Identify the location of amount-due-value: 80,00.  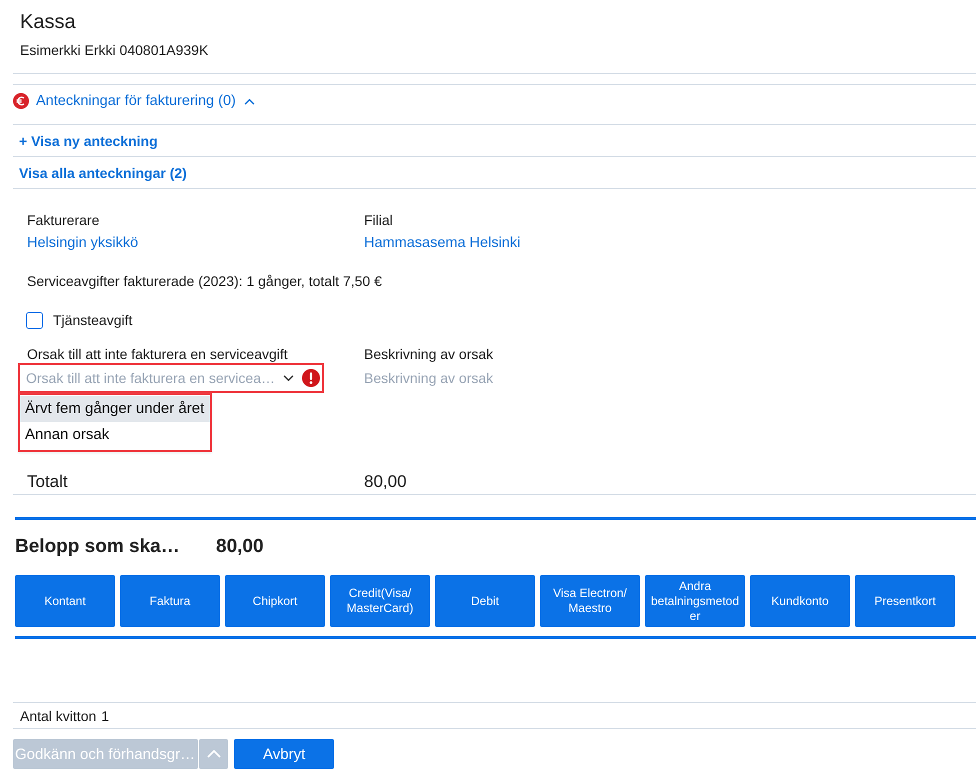
(240, 547).